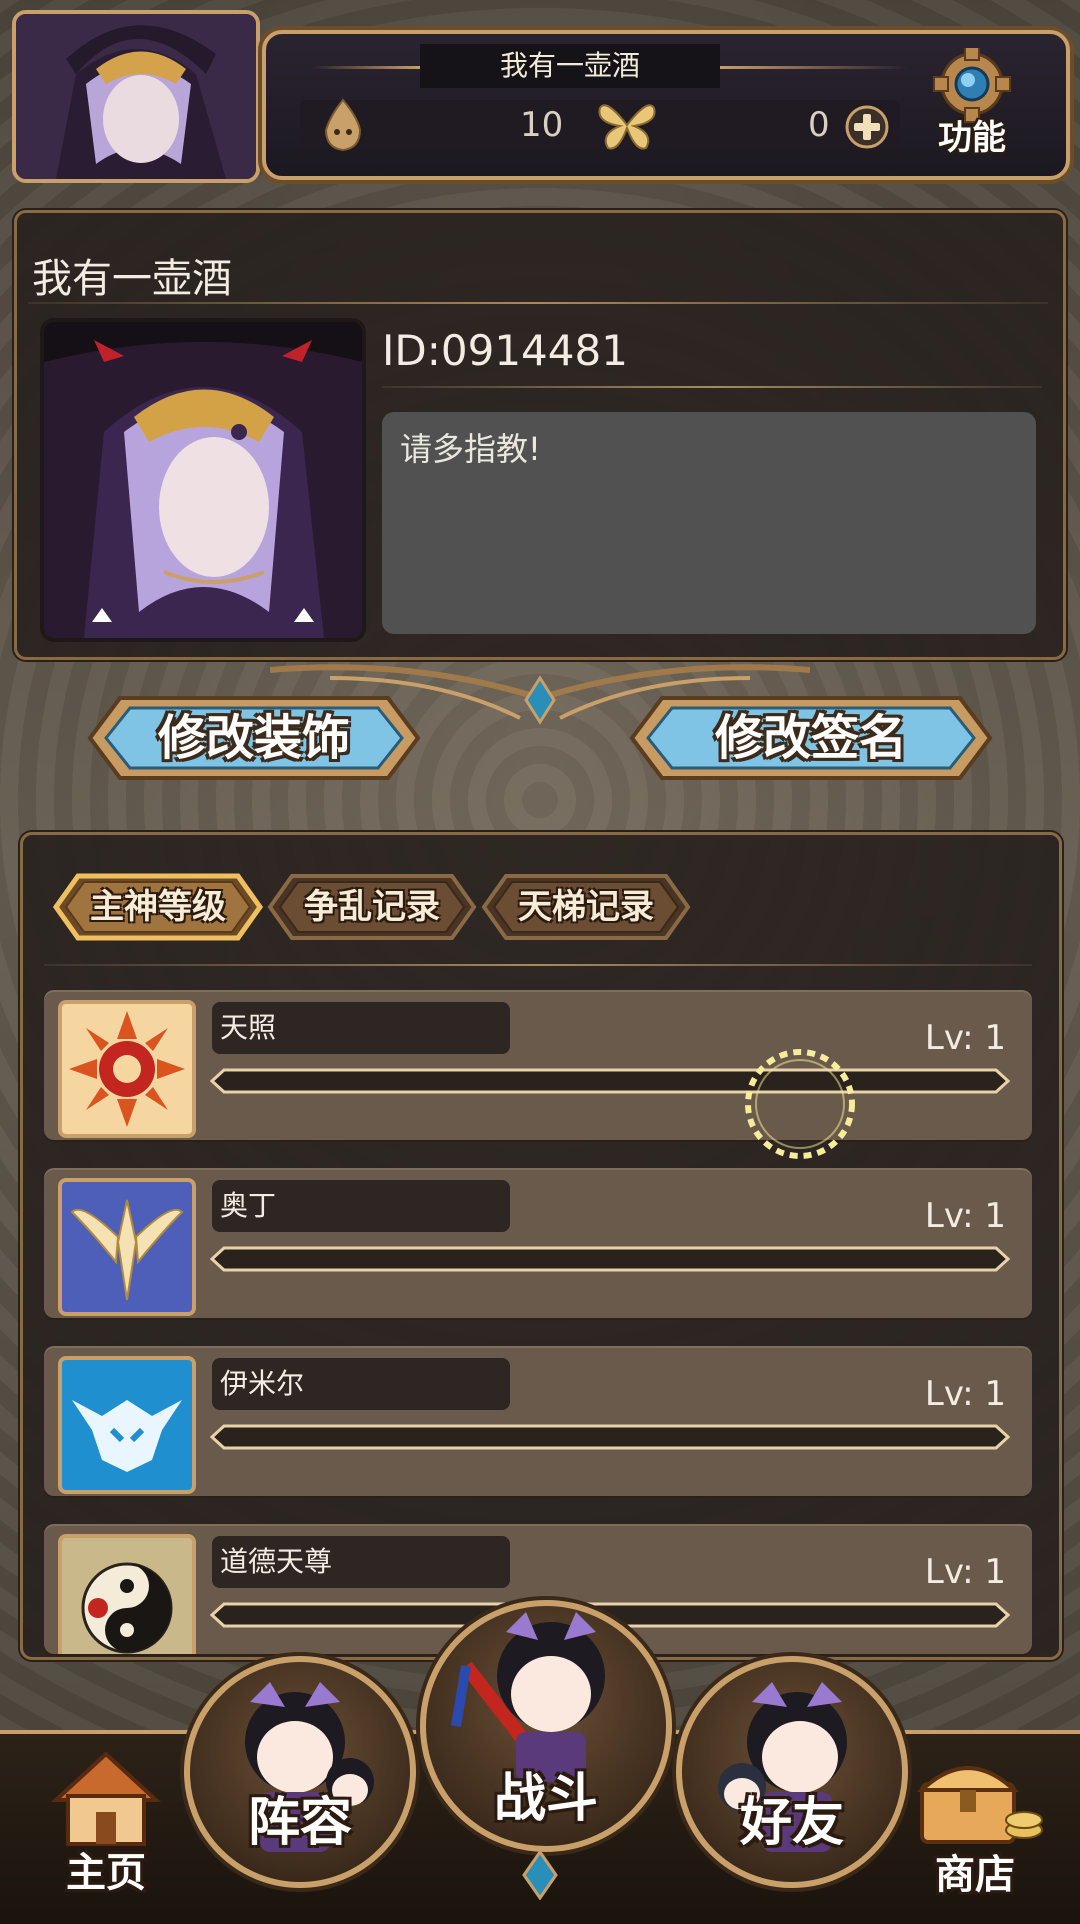 This screenshot has width=1080, height=1924. I want to click on edit-signature-label: 修改签名, so click(810, 738).